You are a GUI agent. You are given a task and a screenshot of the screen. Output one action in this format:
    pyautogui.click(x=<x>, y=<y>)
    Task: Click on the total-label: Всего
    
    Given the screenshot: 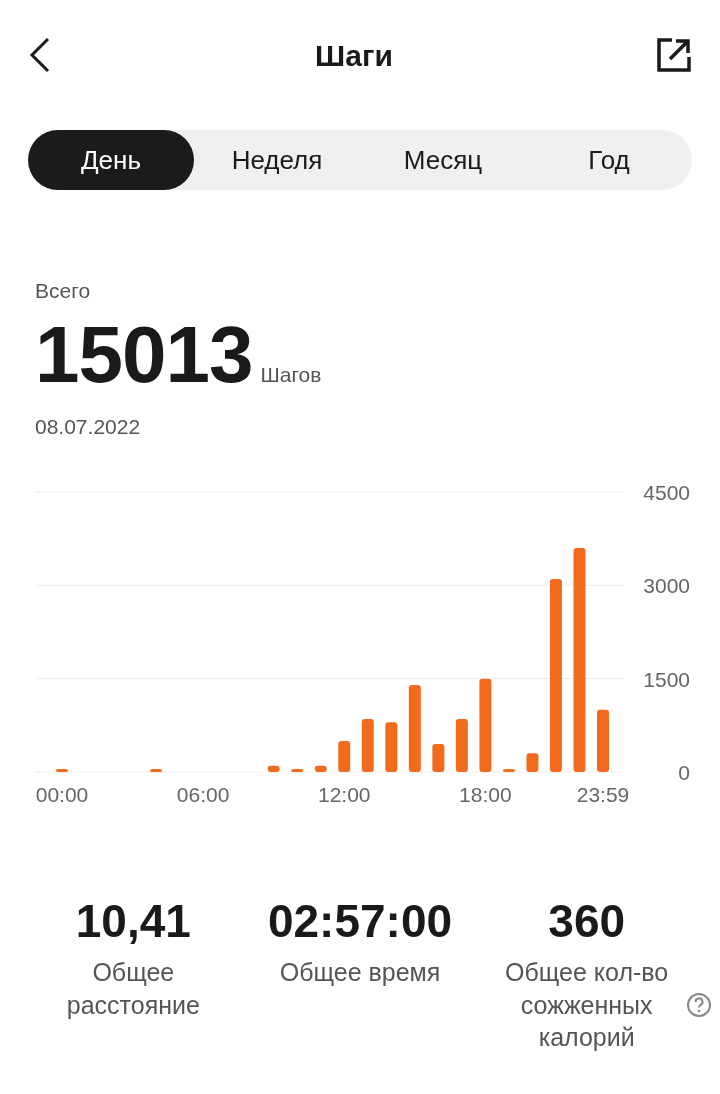 What is the action you would take?
    pyautogui.click(x=63, y=291)
    